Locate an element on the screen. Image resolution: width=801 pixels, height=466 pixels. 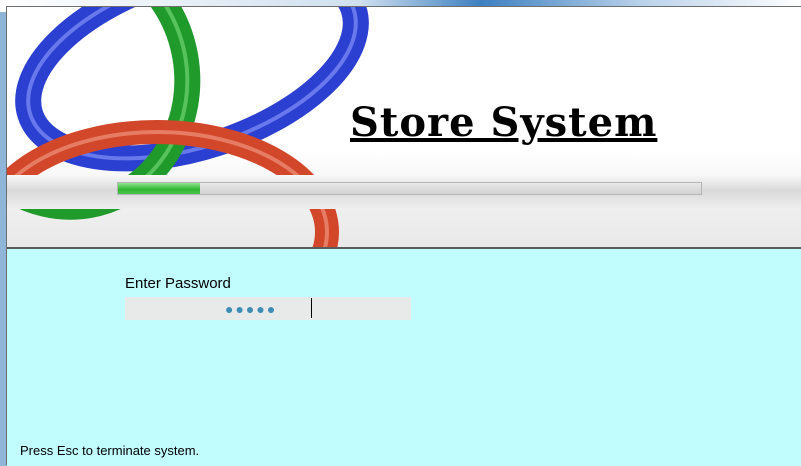
password-input: ●●●●● is located at coordinates (268, 308).